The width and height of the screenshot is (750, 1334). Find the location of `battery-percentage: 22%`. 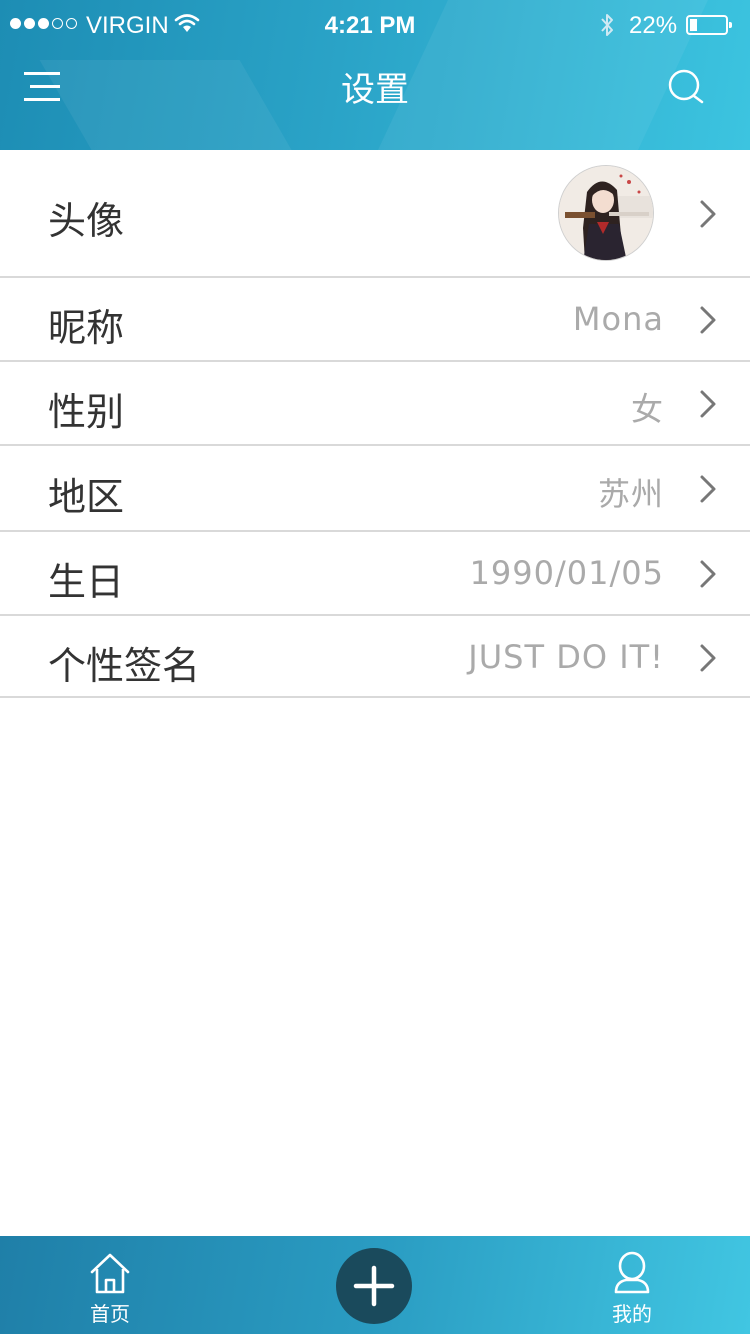

battery-percentage: 22% is located at coordinates (653, 25).